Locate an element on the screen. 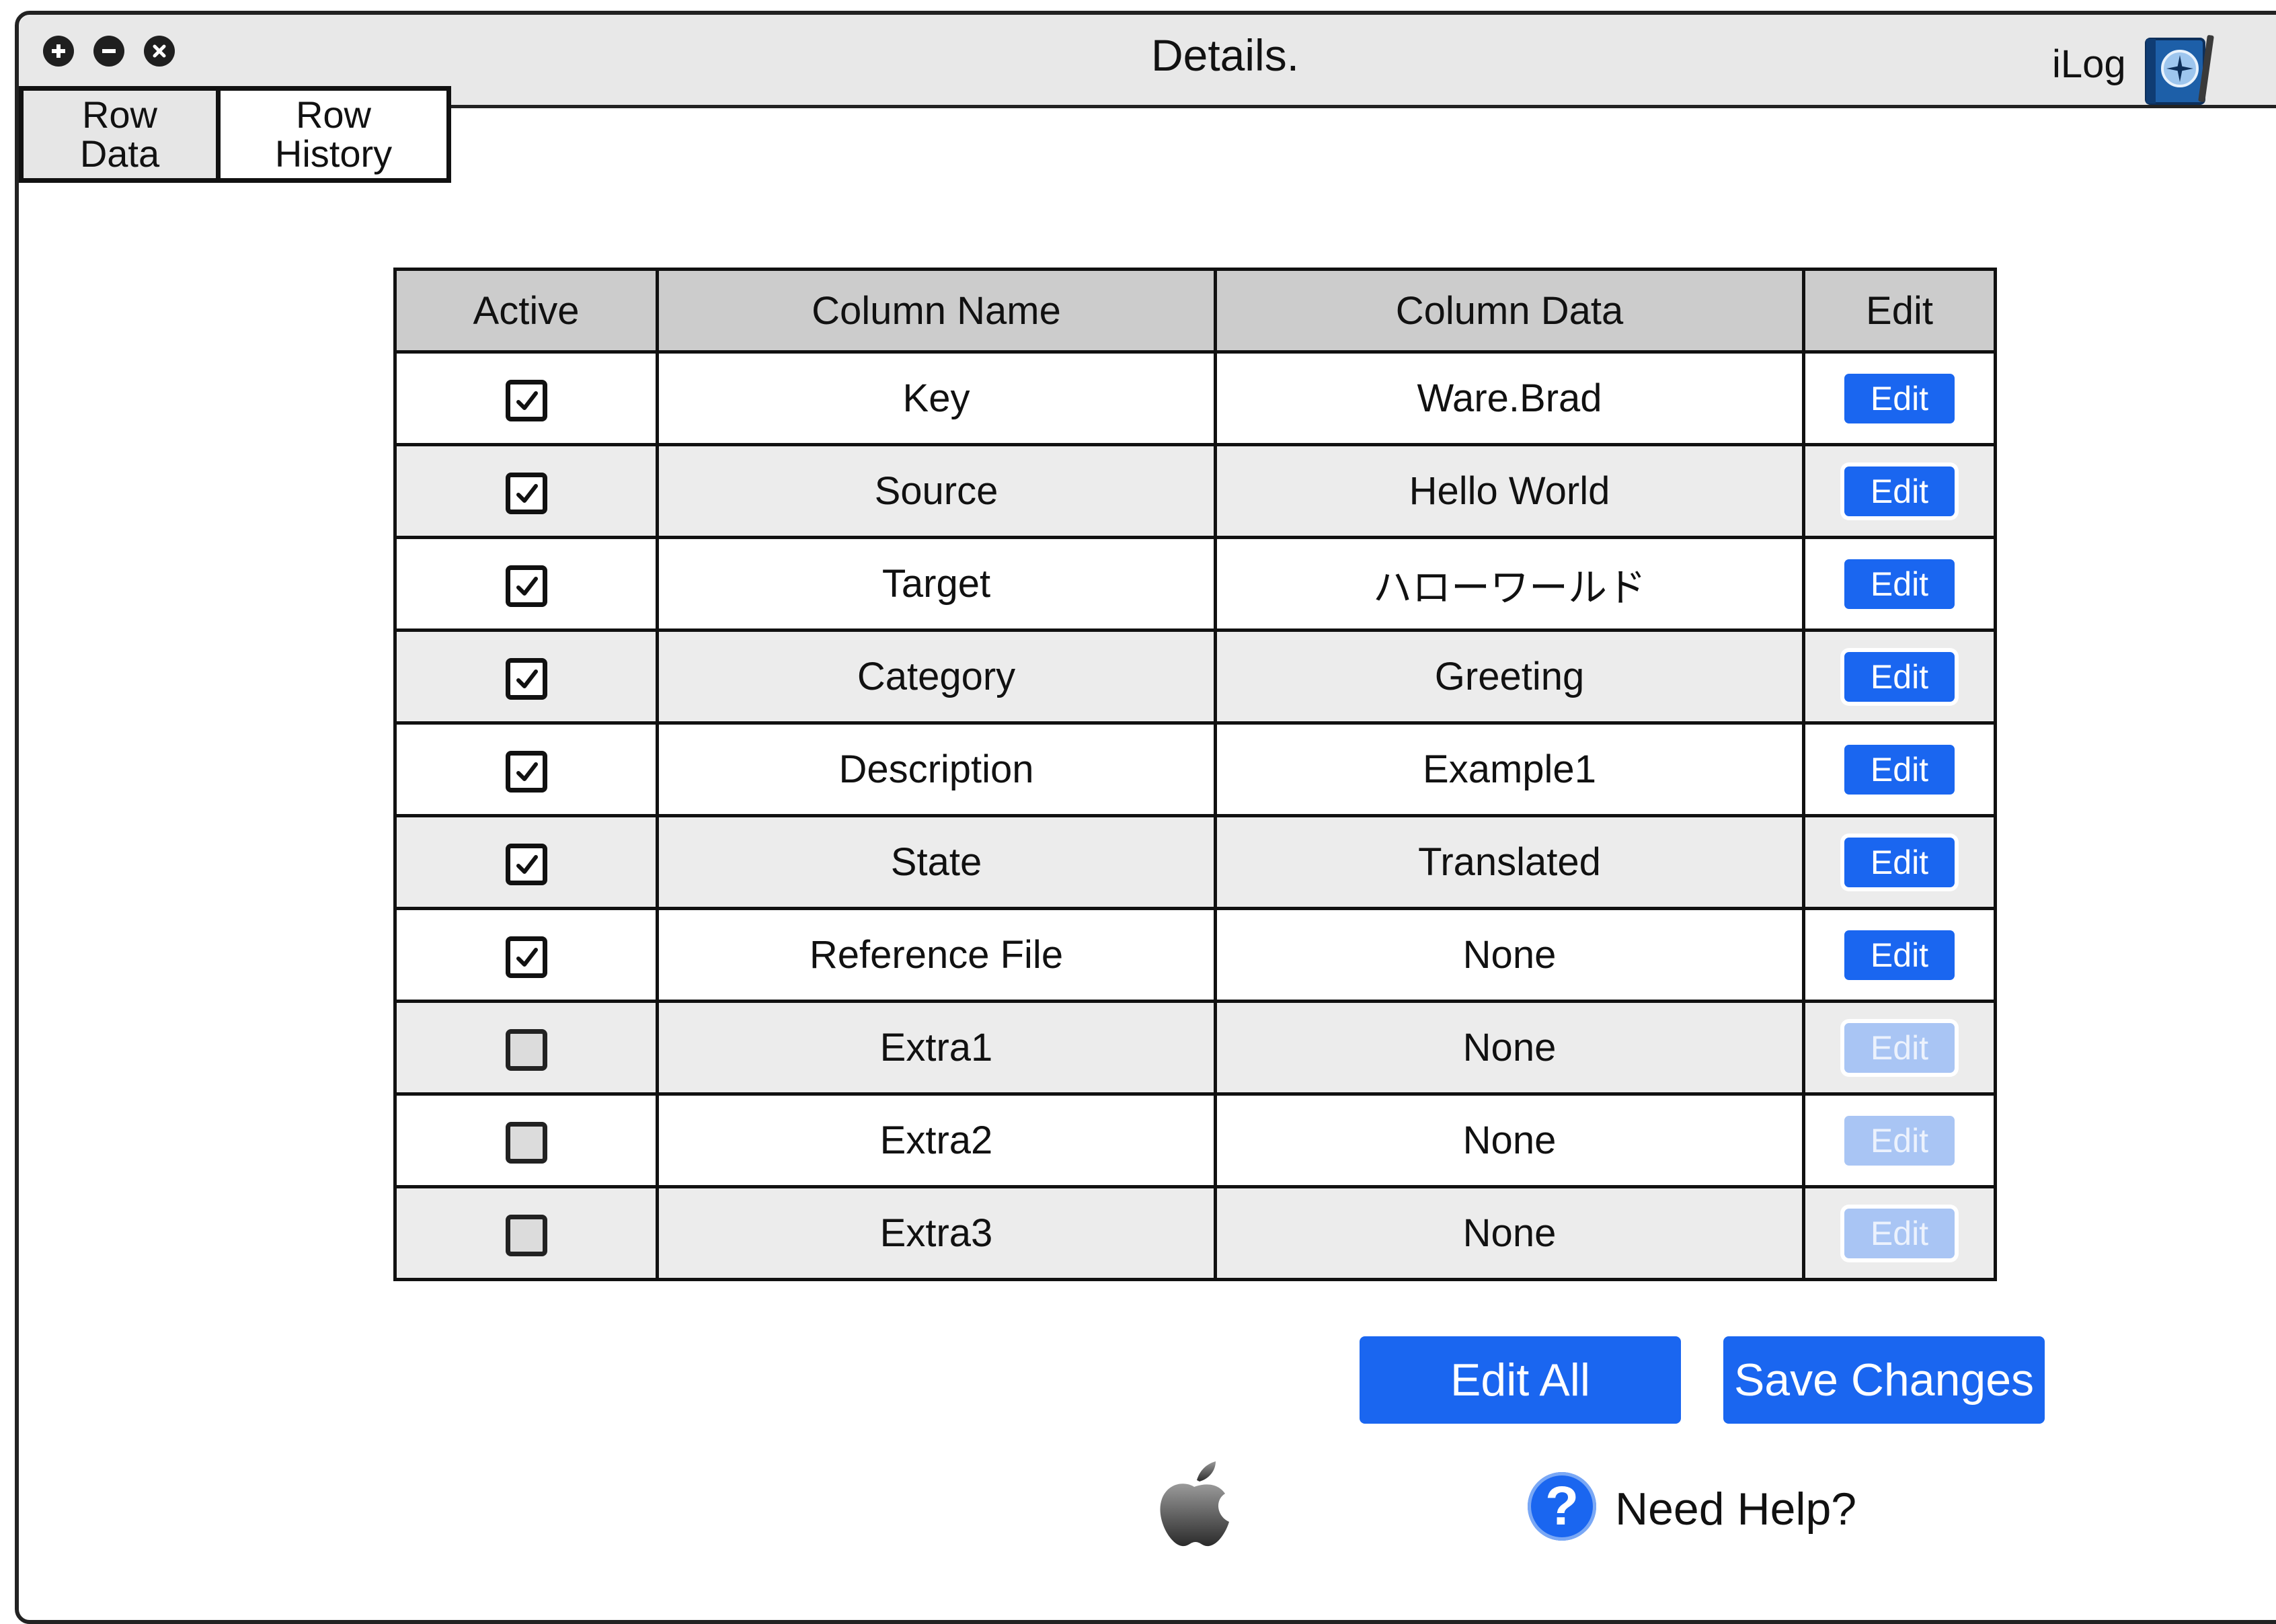  column-name-cell: Extra2 is located at coordinates (936, 1140).